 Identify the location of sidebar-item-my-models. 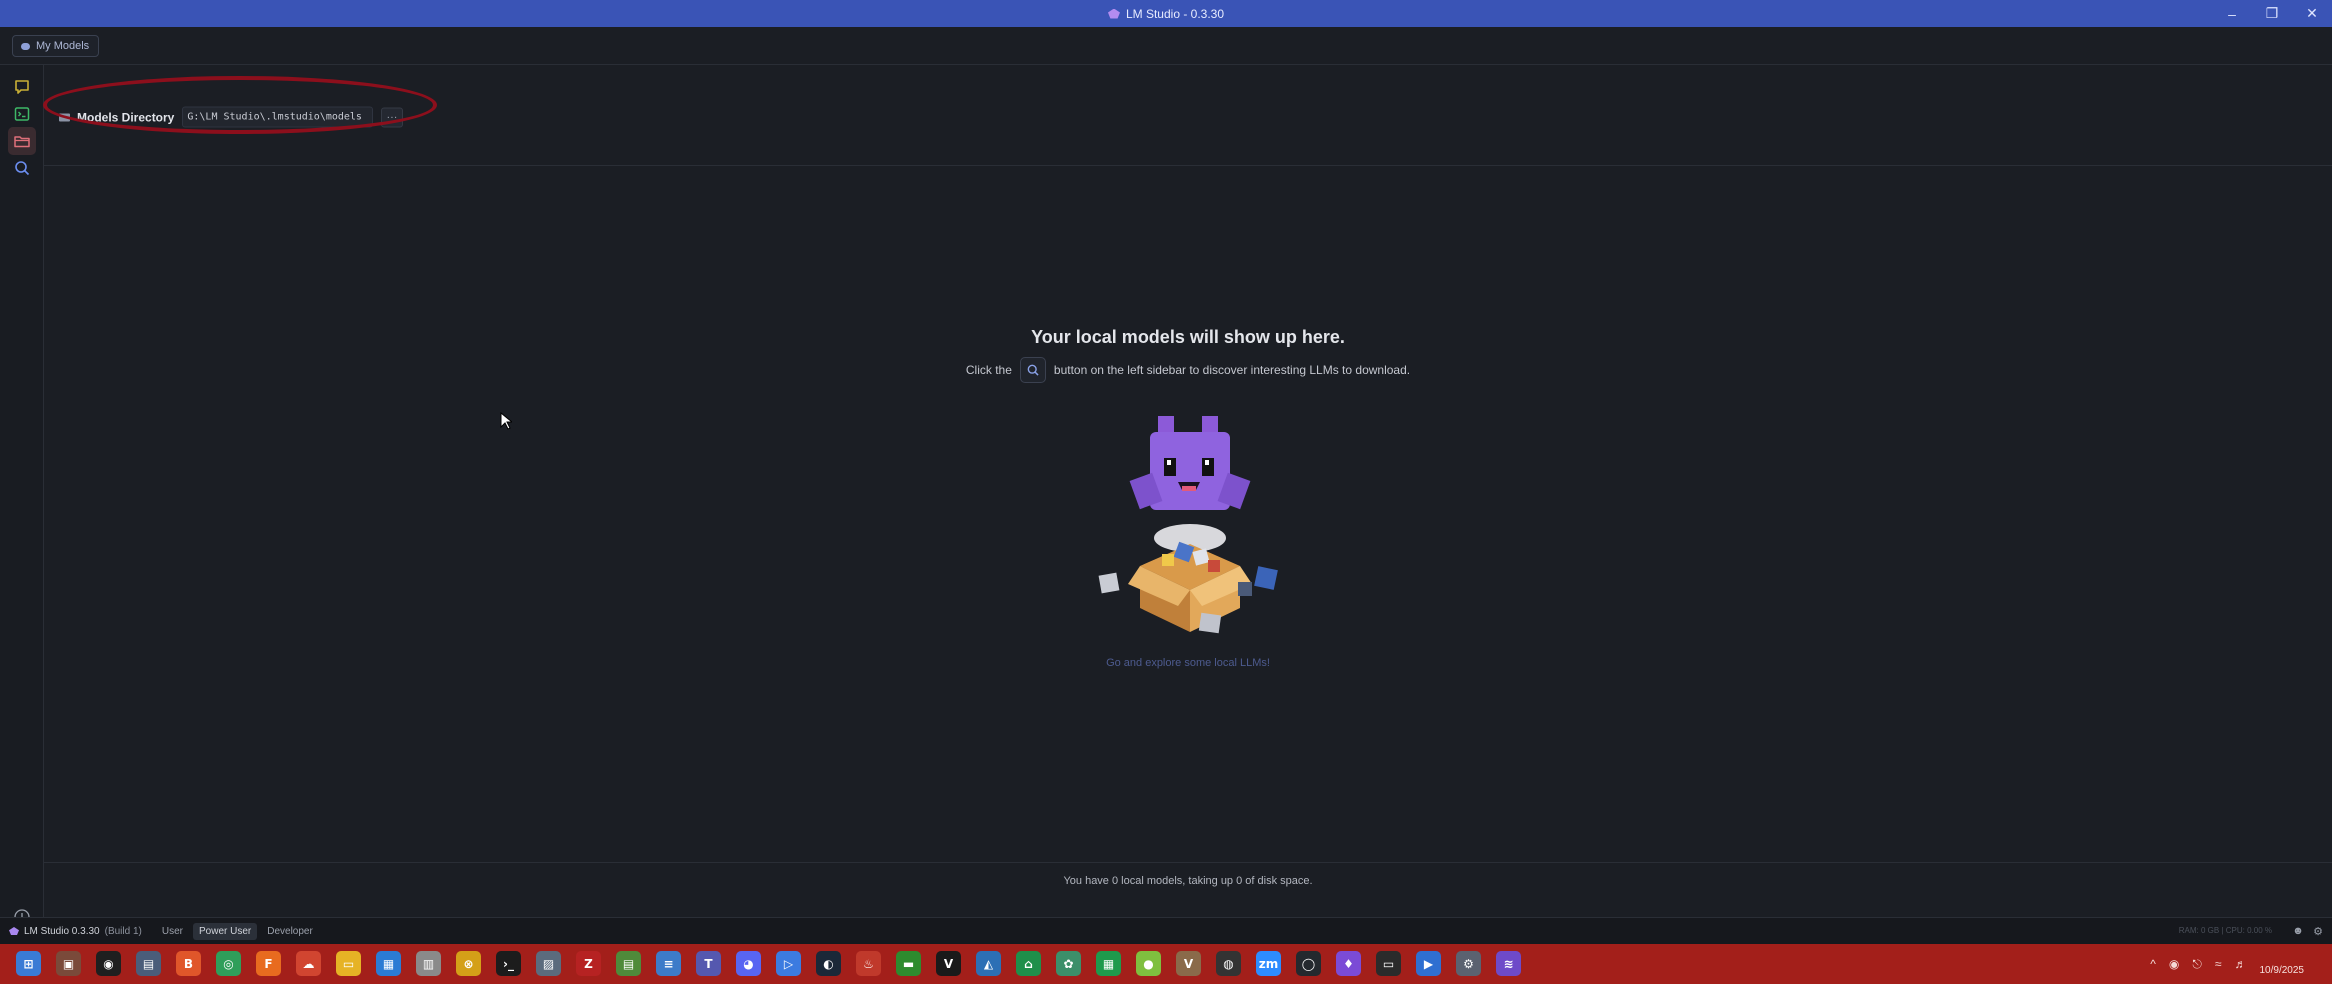
(22, 141).